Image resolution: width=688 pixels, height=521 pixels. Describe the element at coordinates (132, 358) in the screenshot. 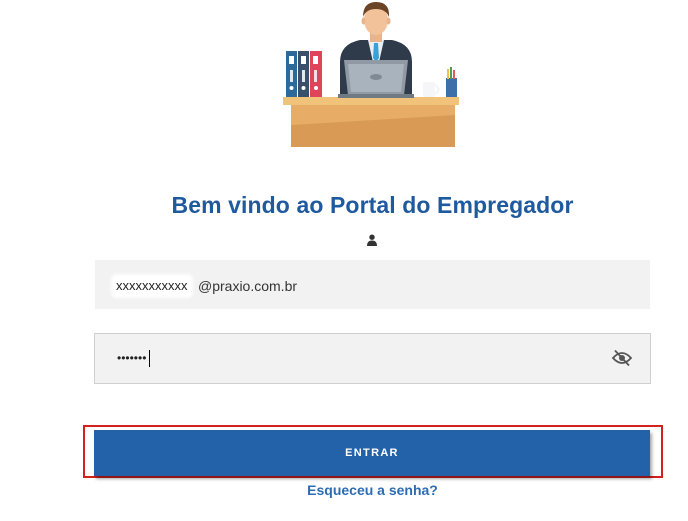

I see `password-masked-value: •••••••` at that location.